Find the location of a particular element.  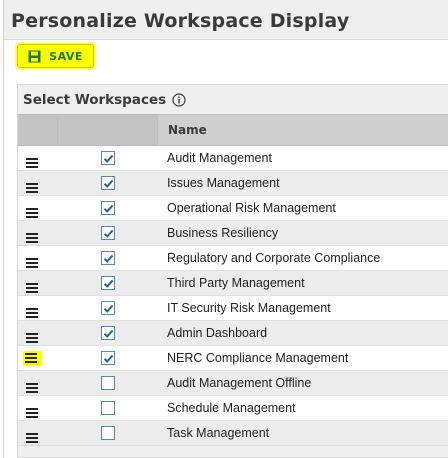

table-row: Issues Management is located at coordinates (233, 183).